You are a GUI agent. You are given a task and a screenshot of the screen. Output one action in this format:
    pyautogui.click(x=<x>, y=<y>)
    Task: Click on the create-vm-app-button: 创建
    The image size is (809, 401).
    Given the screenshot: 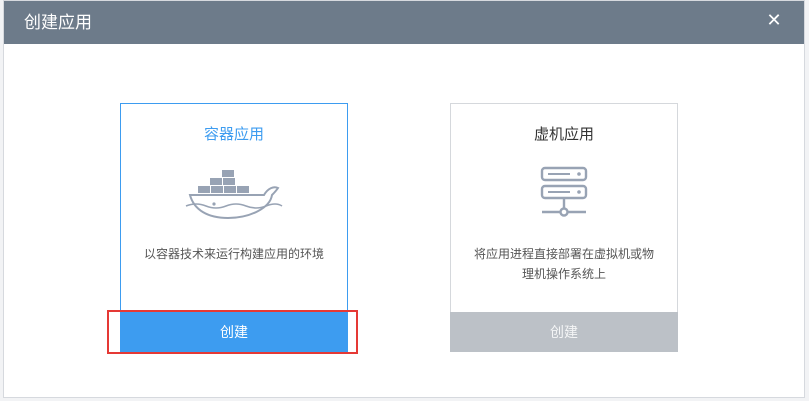 What is the action you would take?
    pyautogui.click(x=564, y=332)
    